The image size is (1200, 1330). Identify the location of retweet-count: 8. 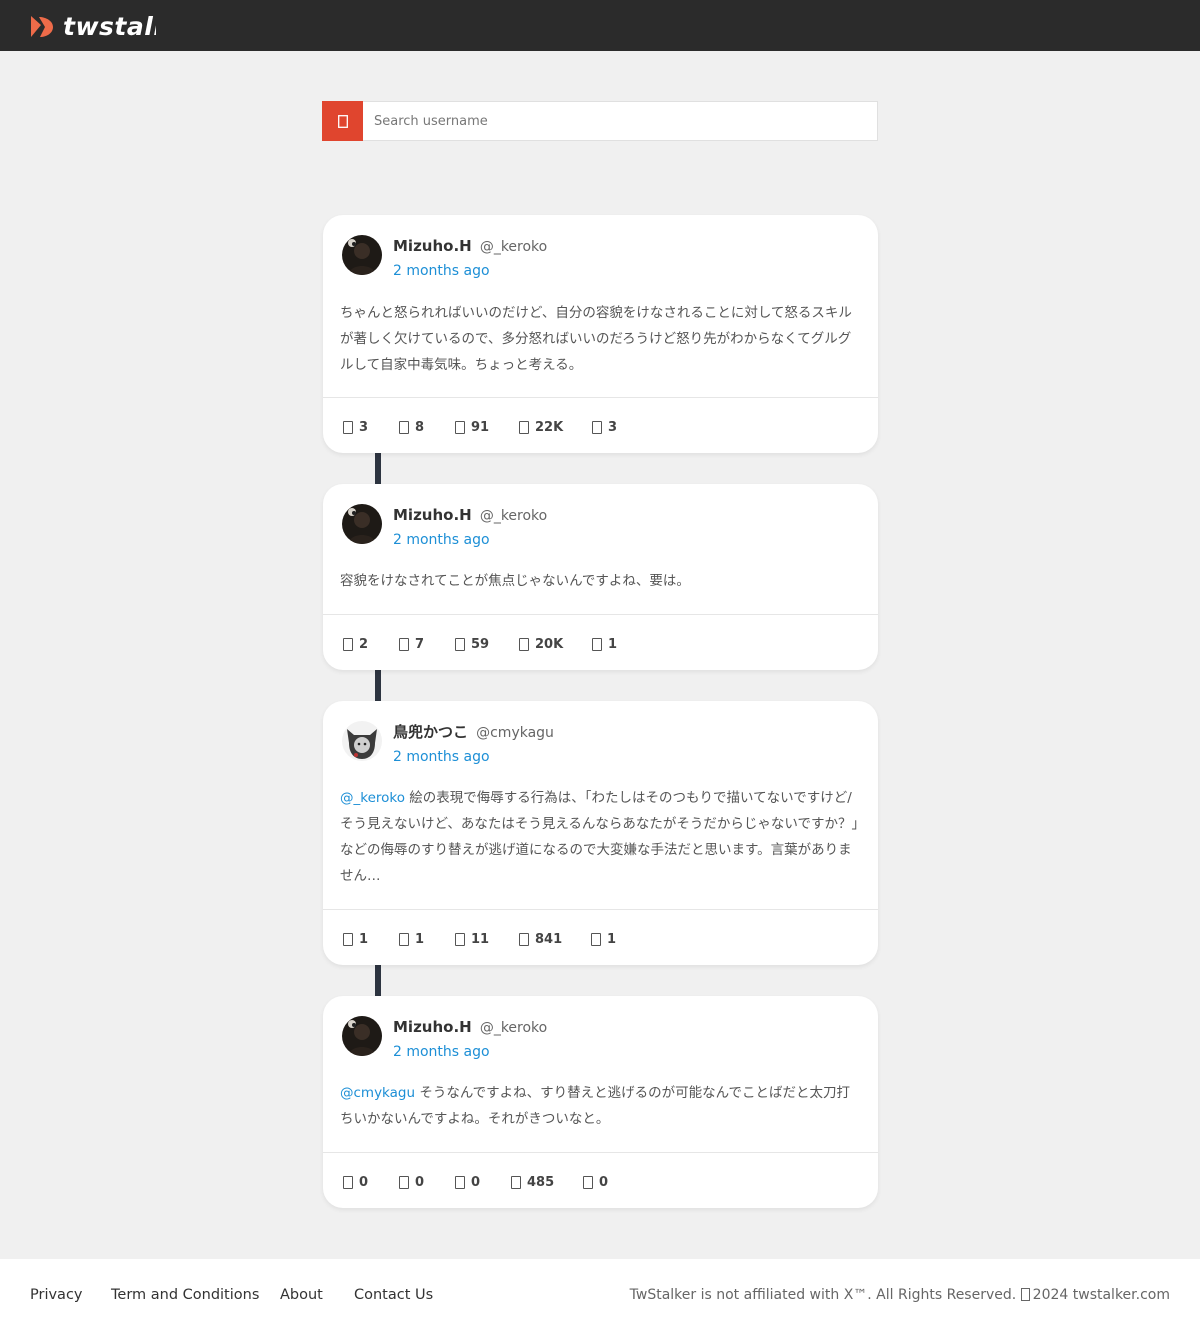
(411, 427).